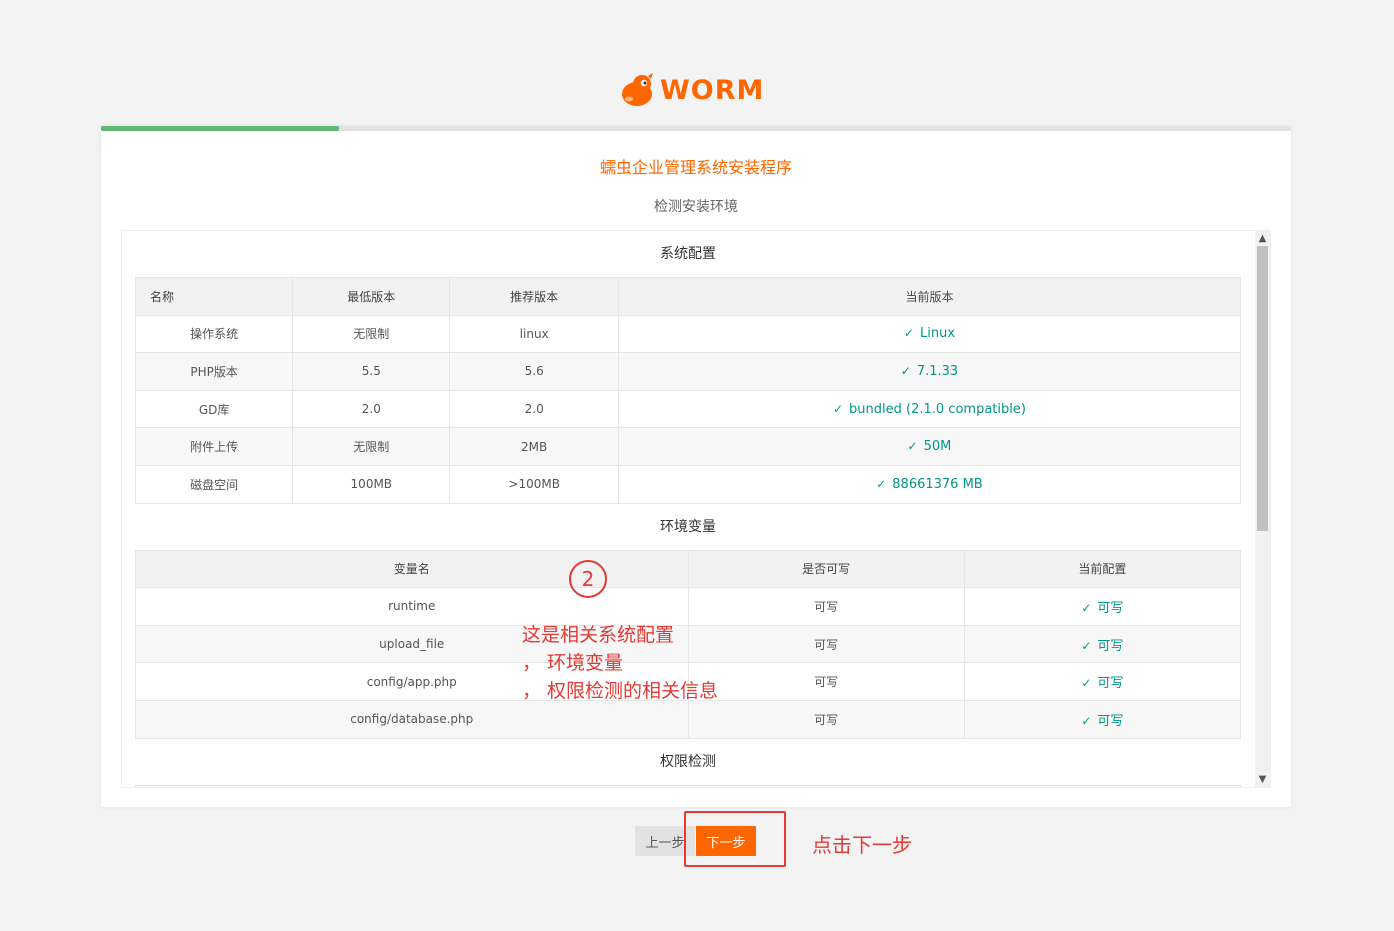 The width and height of the screenshot is (1394, 931). Describe the element at coordinates (696, 128) in the screenshot. I see `progress-bar` at that location.